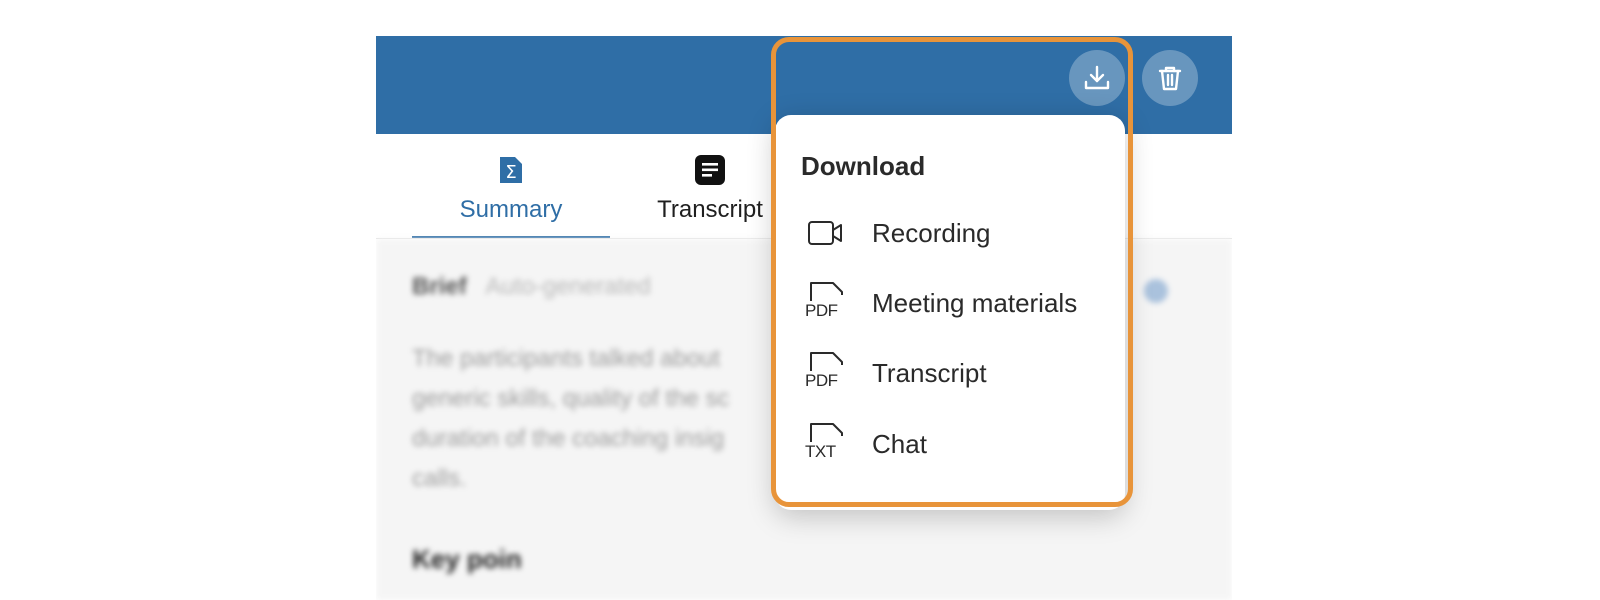  What do you see at coordinates (899, 443) in the screenshot?
I see `menu-item-label: Chat` at bounding box center [899, 443].